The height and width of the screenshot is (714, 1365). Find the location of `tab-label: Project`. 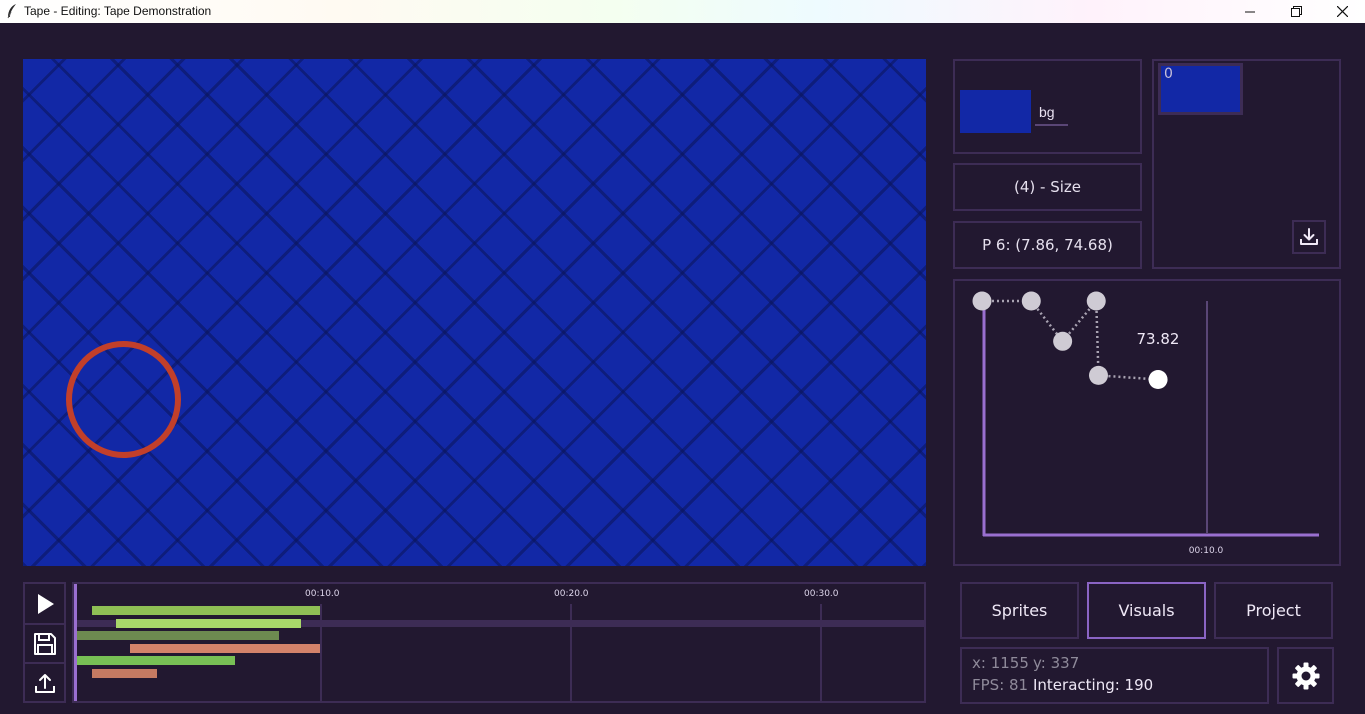

tab-label: Project is located at coordinates (1273, 610).